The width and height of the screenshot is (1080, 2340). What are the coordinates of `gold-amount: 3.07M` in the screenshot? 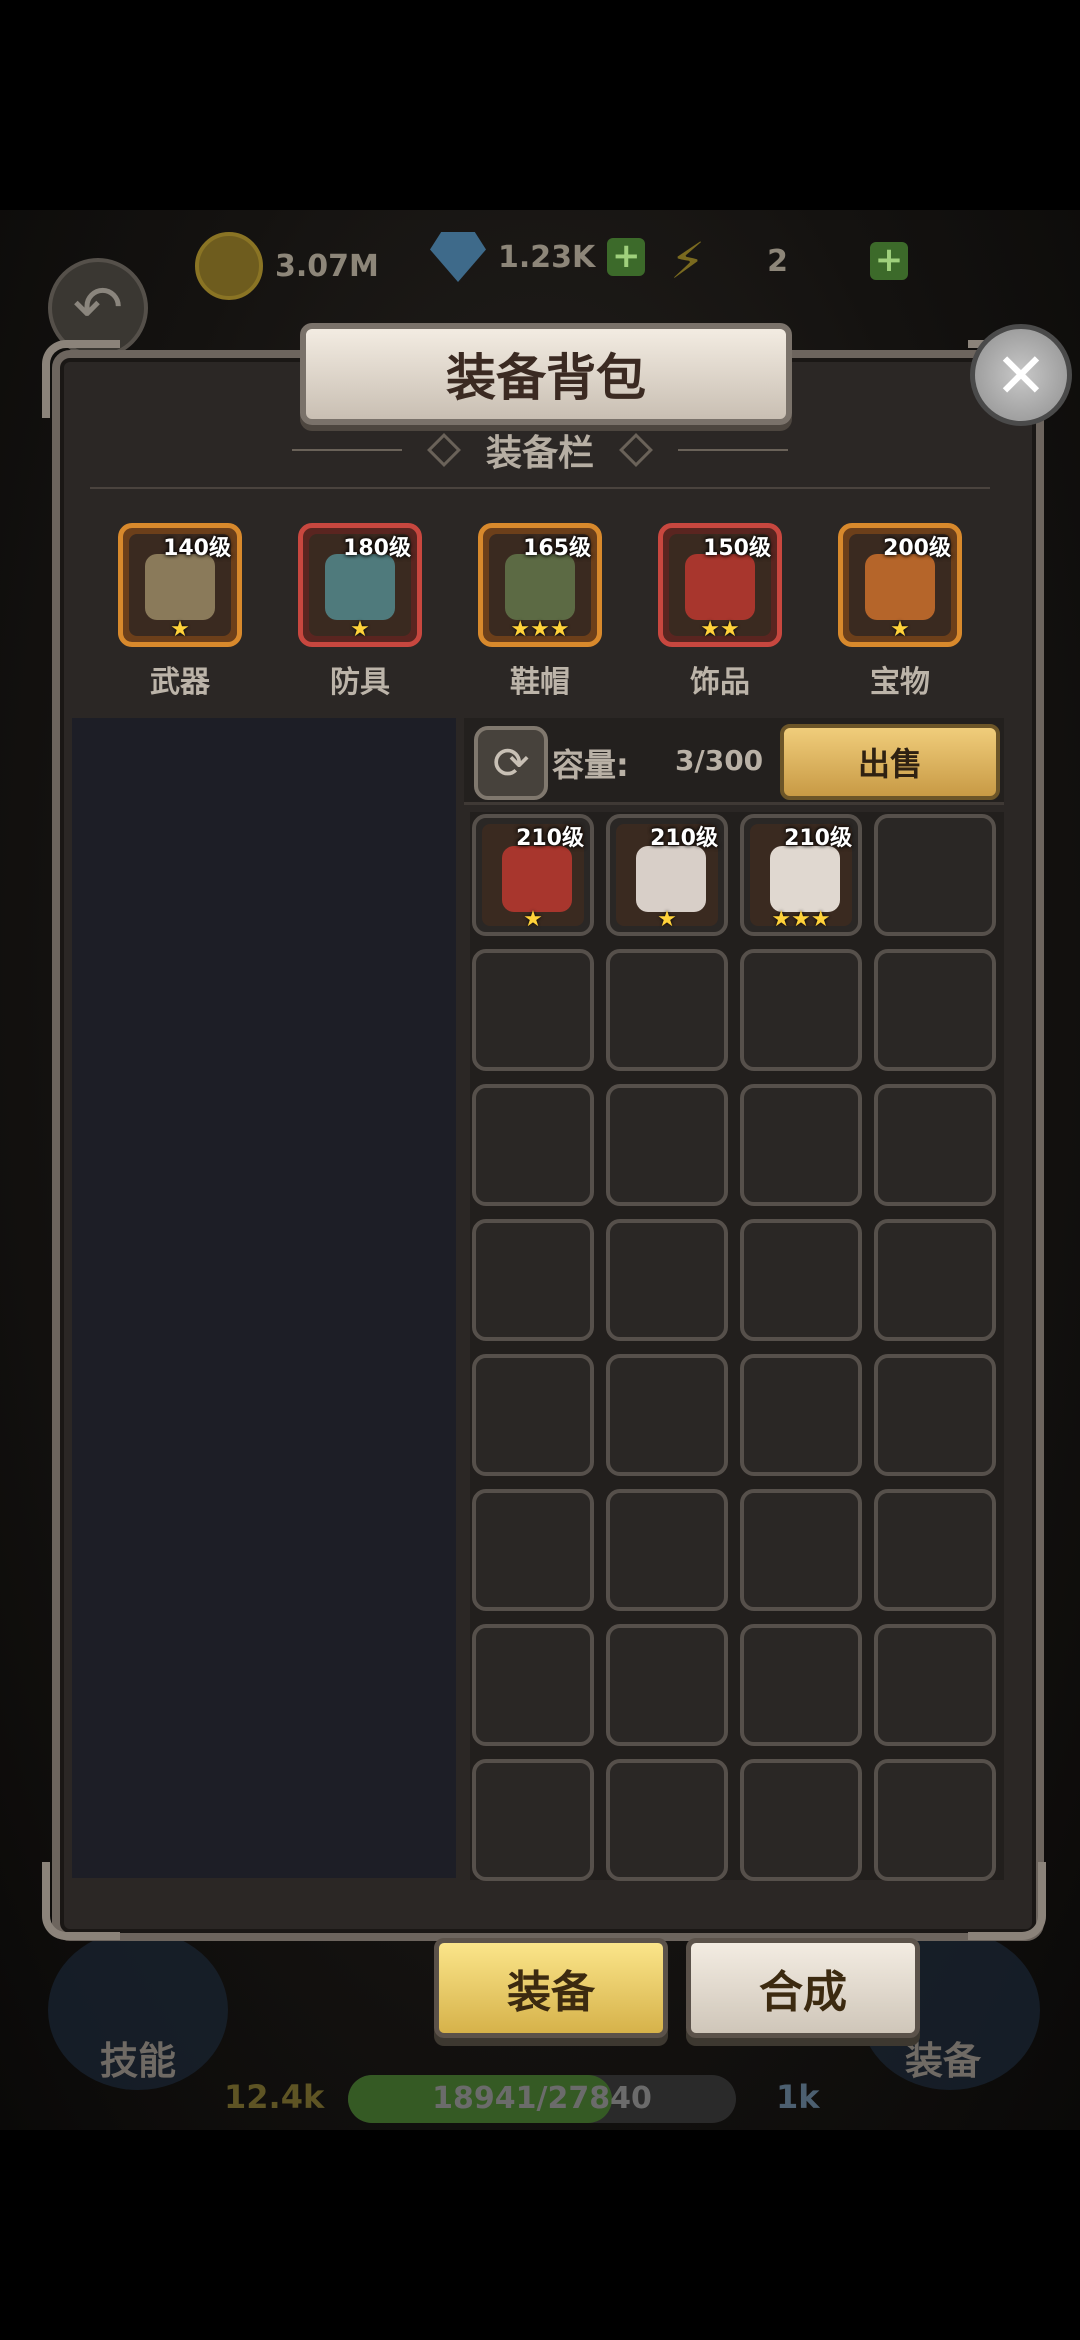 It's located at (327, 266).